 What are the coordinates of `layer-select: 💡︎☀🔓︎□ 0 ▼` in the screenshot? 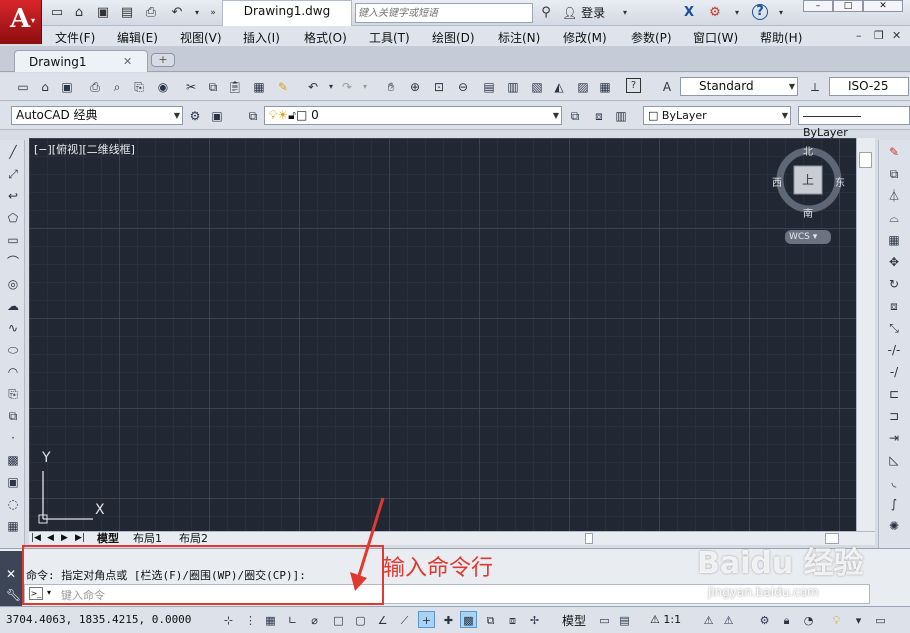 It's located at (413, 115).